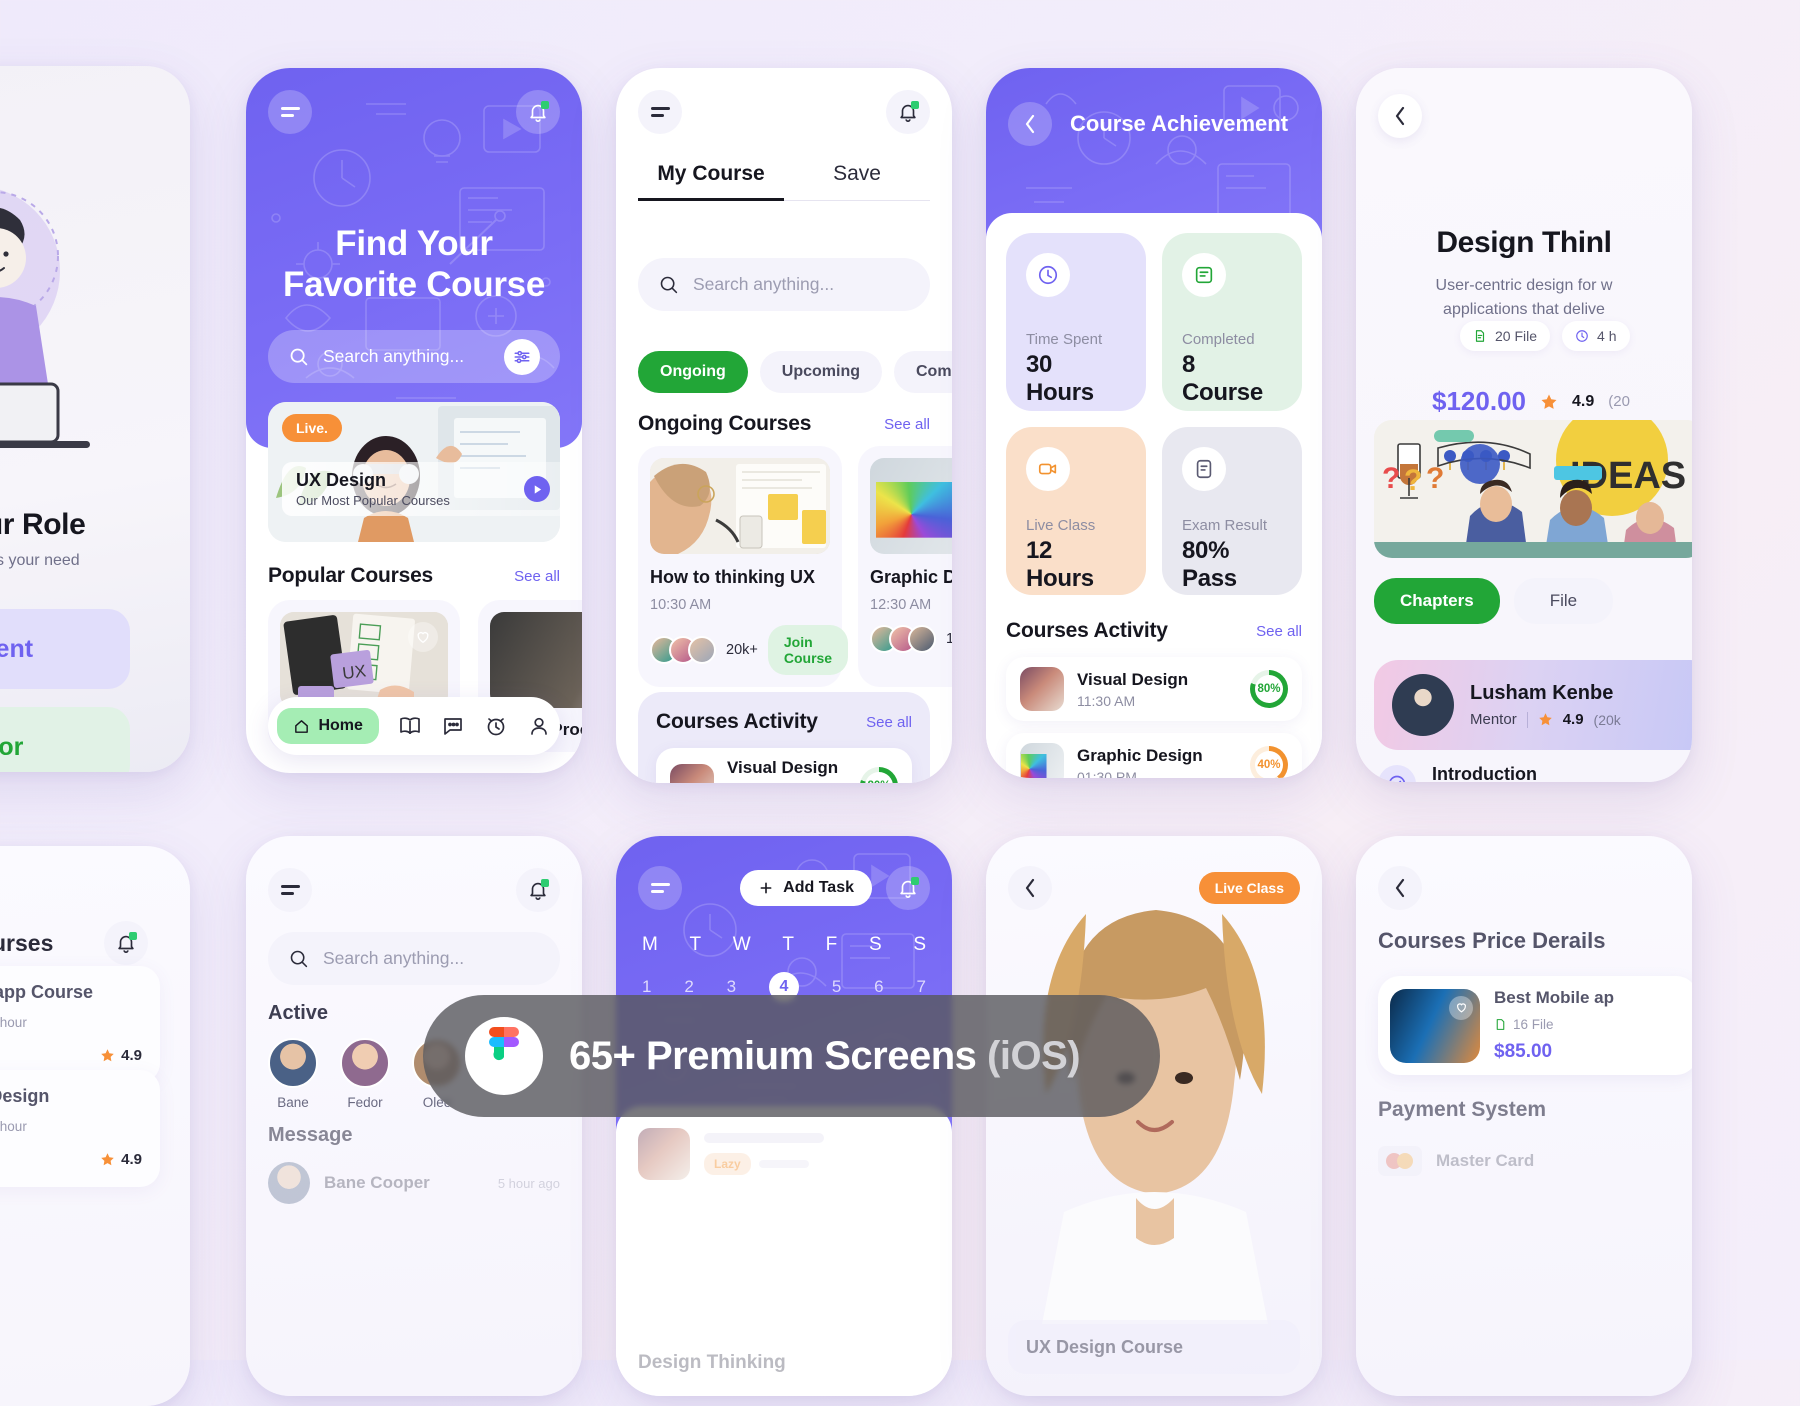 Image resolution: width=1800 pixels, height=1406 pixels. What do you see at coordinates (660, 888) in the screenshot?
I see `task-menu-button` at bounding box center [660, 888].